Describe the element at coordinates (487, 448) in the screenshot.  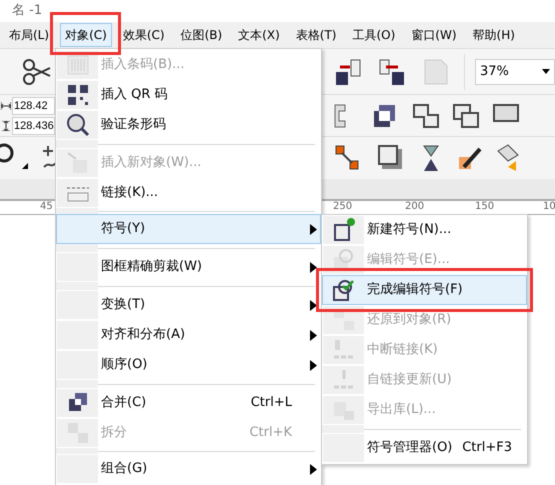
I see `shortcut-text: Ctrl+F3` at that location.